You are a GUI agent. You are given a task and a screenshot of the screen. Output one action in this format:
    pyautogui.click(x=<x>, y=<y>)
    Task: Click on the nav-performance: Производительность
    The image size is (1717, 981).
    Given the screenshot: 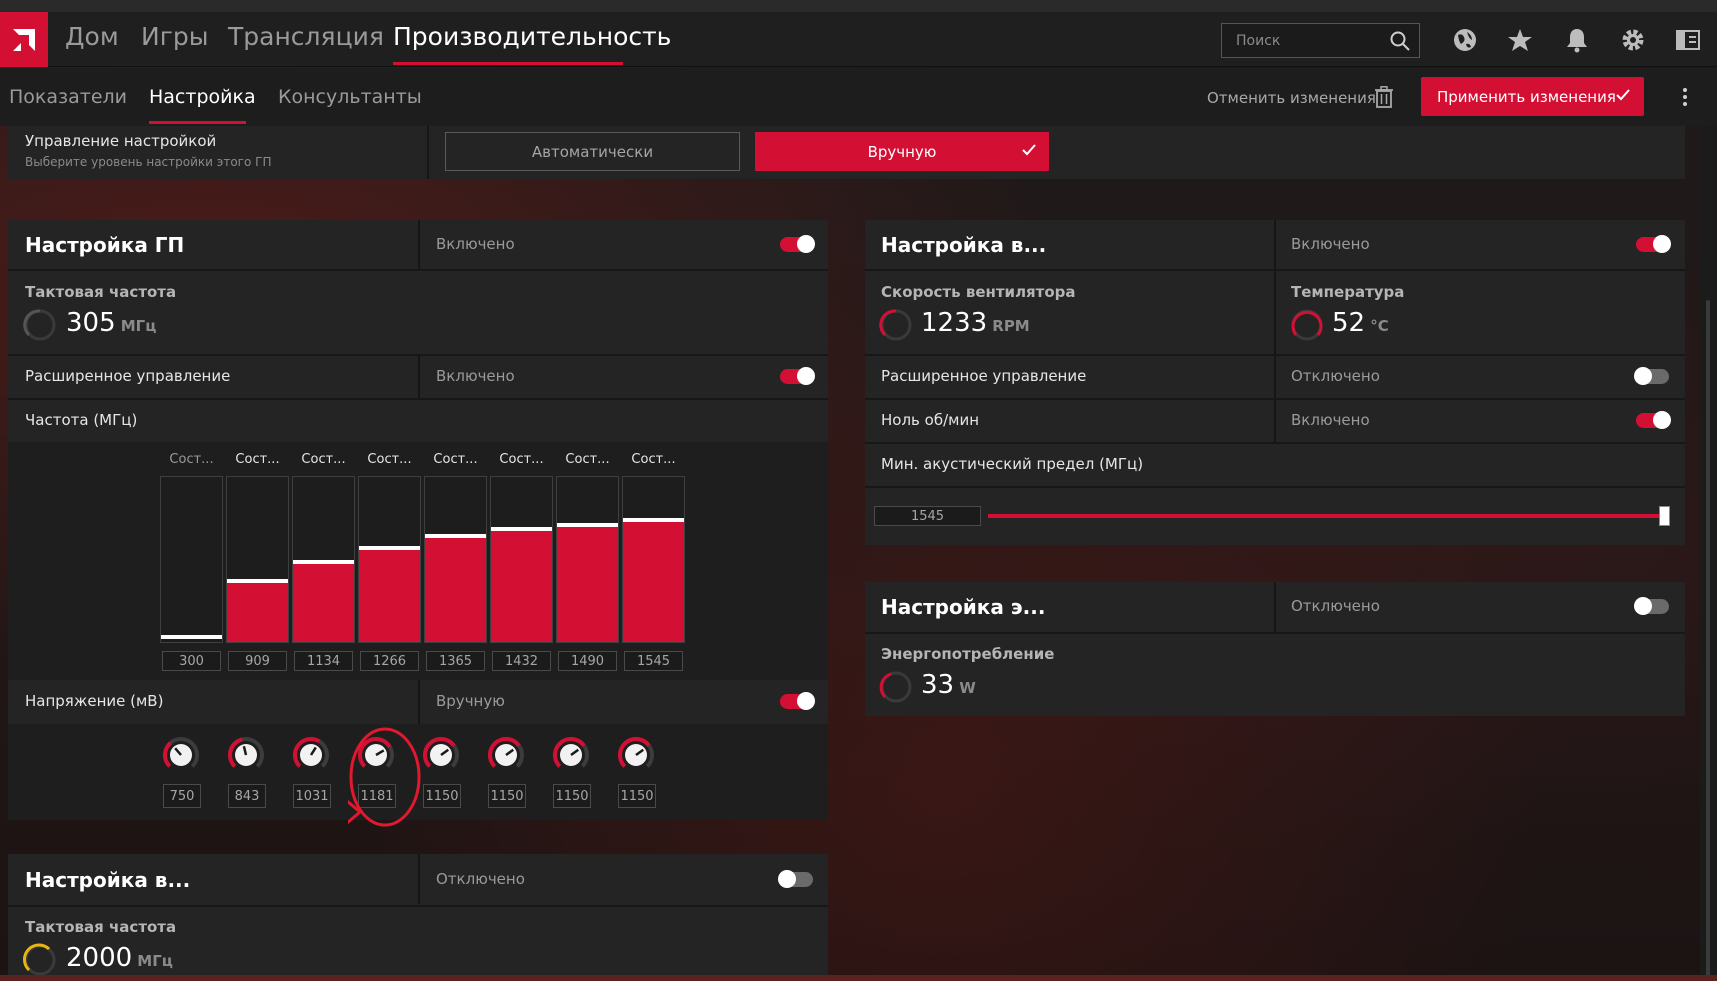 What is the action you would take?
    pyautogui.click(x=532, y=36)
    